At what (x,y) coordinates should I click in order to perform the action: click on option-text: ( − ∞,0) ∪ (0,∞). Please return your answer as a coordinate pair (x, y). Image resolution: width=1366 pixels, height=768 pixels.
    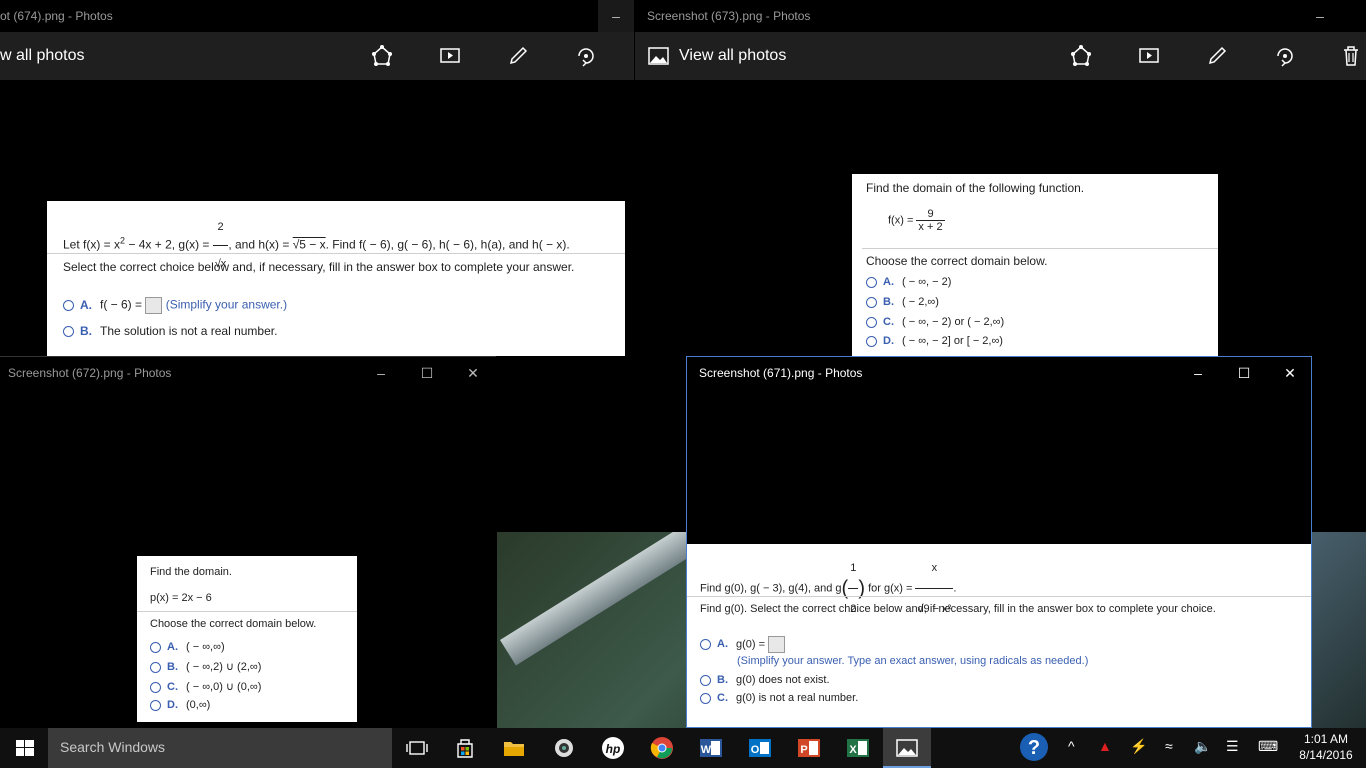
    Looking at the image, I should click on (224, 687).